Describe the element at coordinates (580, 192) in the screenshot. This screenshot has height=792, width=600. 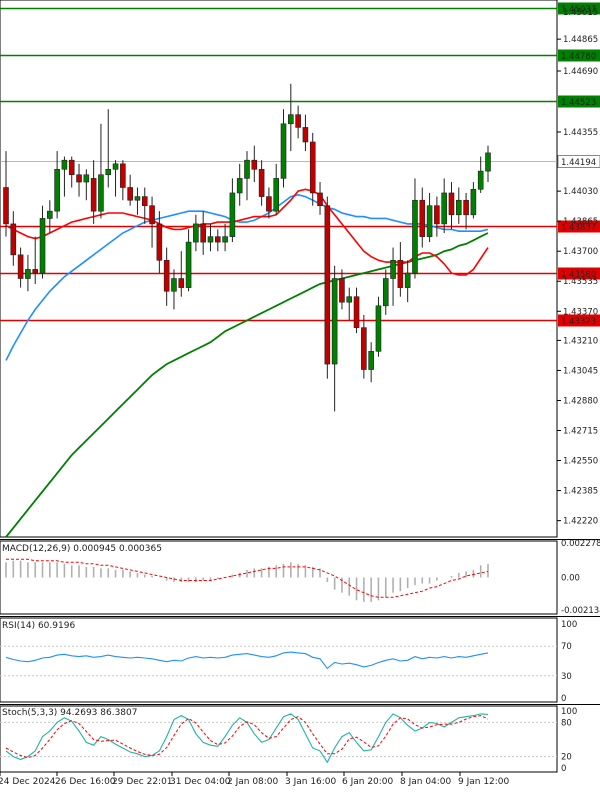
I see `price-tick-label: 1.44030` at that location.